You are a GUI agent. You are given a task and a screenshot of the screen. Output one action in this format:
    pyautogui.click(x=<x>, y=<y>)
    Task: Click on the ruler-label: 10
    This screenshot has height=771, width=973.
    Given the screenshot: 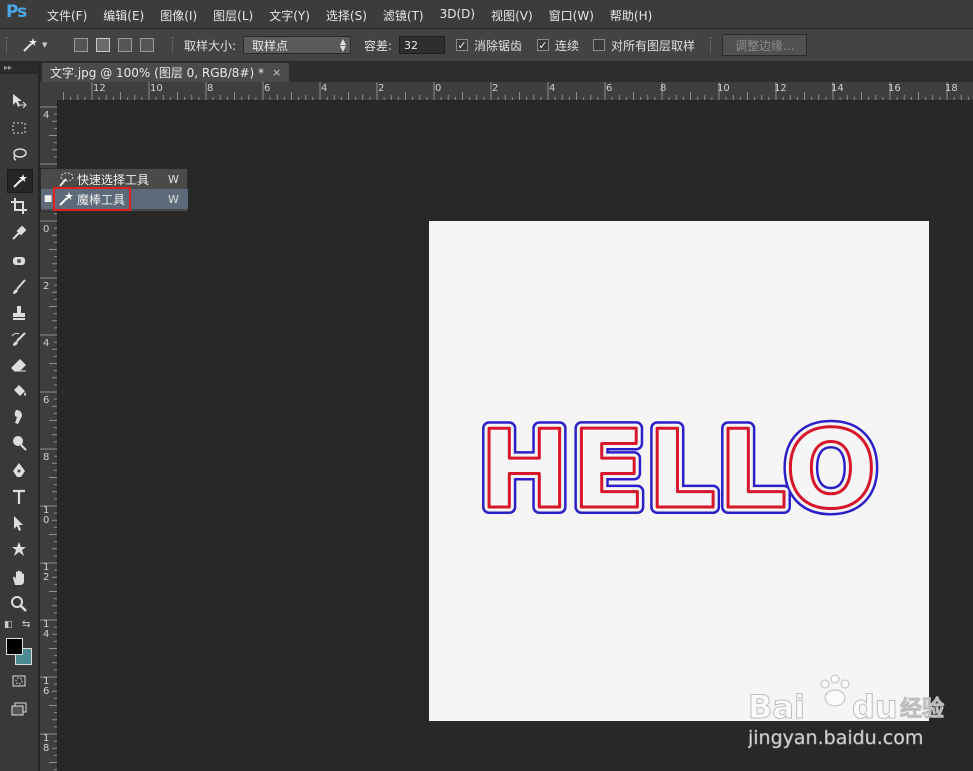 What is the action you would take?
    pyautogui.click(x=156, y=88)
    